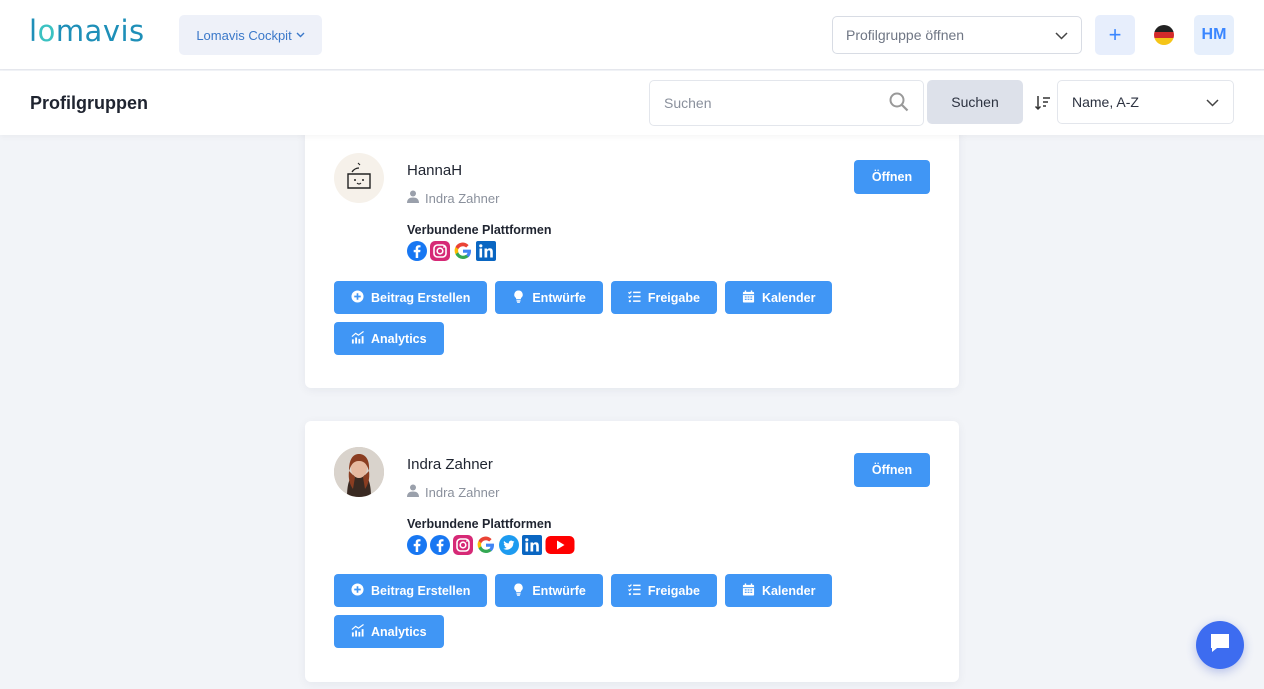  What do you see at coordinates (89, 103) in the screenshot?
I see `page-title: Profilgruppen` at bounding box center [89, 103].